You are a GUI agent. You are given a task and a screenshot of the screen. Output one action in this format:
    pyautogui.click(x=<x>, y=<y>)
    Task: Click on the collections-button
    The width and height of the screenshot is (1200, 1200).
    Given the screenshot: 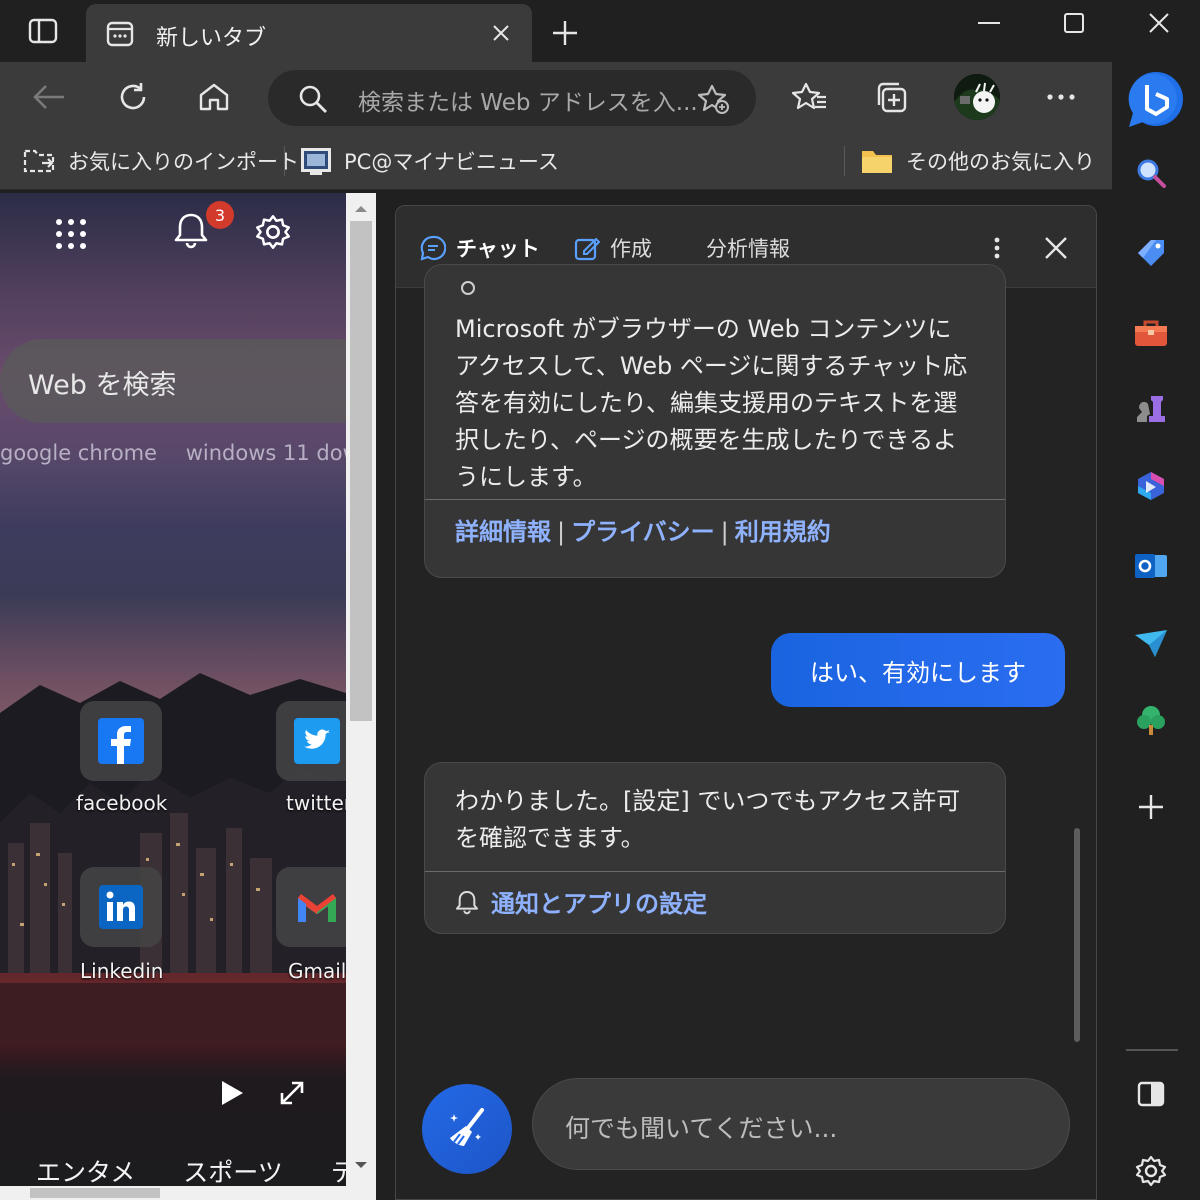 What is the action you would take?
    pyautogui.click(x=891, y=97)
    